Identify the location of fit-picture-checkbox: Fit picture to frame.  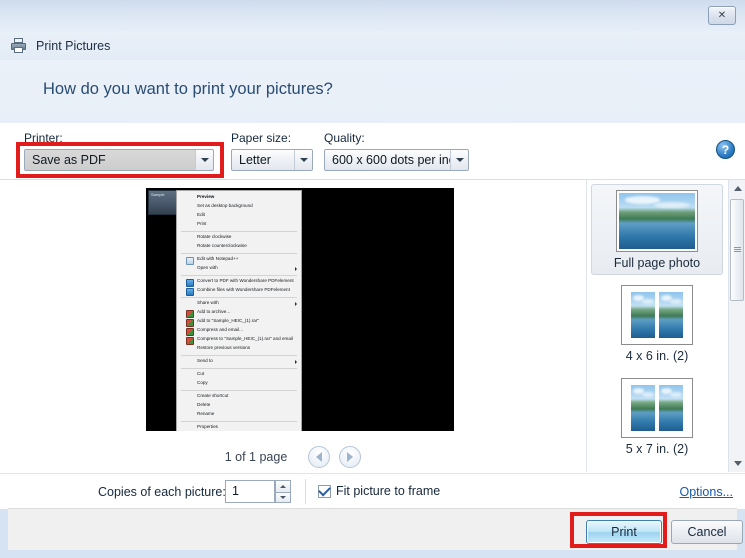
(379, 490).